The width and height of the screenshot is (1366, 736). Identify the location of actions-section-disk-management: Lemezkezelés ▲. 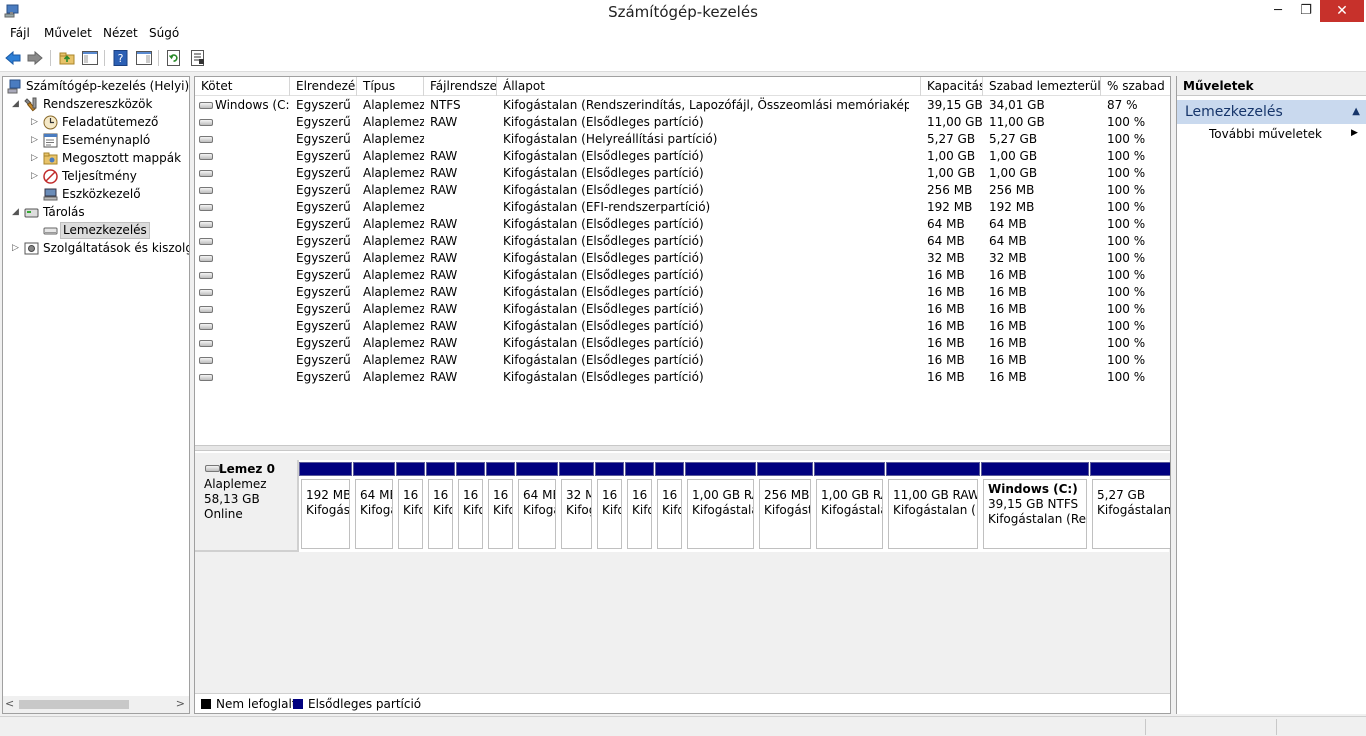
(1271, 112).